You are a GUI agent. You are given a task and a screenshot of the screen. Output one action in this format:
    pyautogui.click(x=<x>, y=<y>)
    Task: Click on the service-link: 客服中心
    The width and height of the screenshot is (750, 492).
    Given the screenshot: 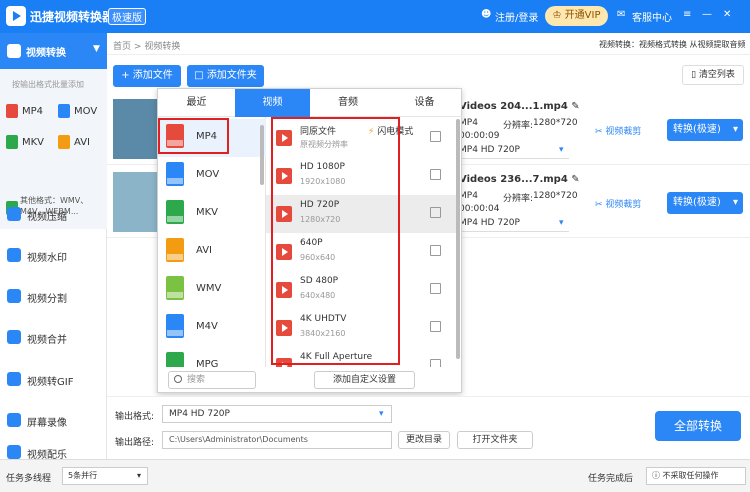 What is the action you would take?
    pyautogui.click(x=652, y=16)
    